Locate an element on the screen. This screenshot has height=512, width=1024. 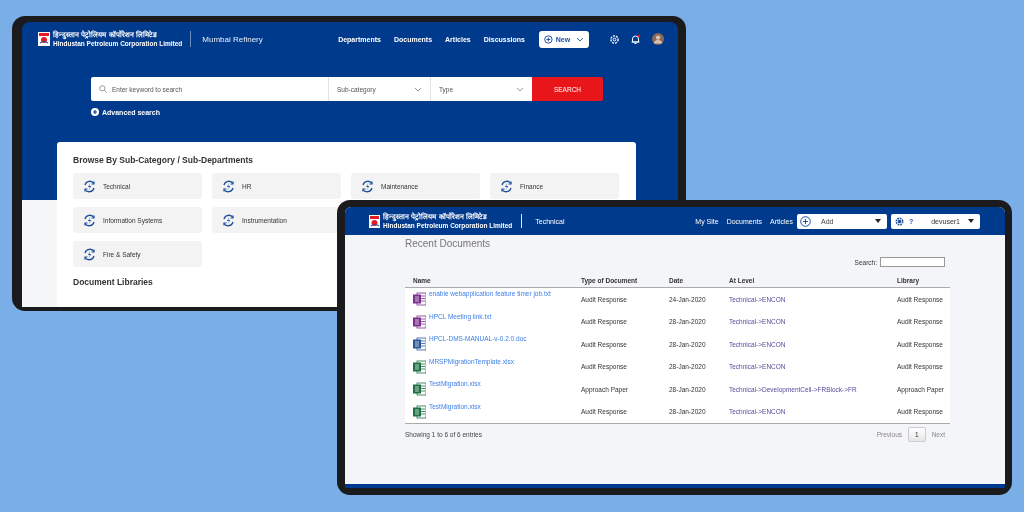
word-file-icon is located at coordinates (419, 344).